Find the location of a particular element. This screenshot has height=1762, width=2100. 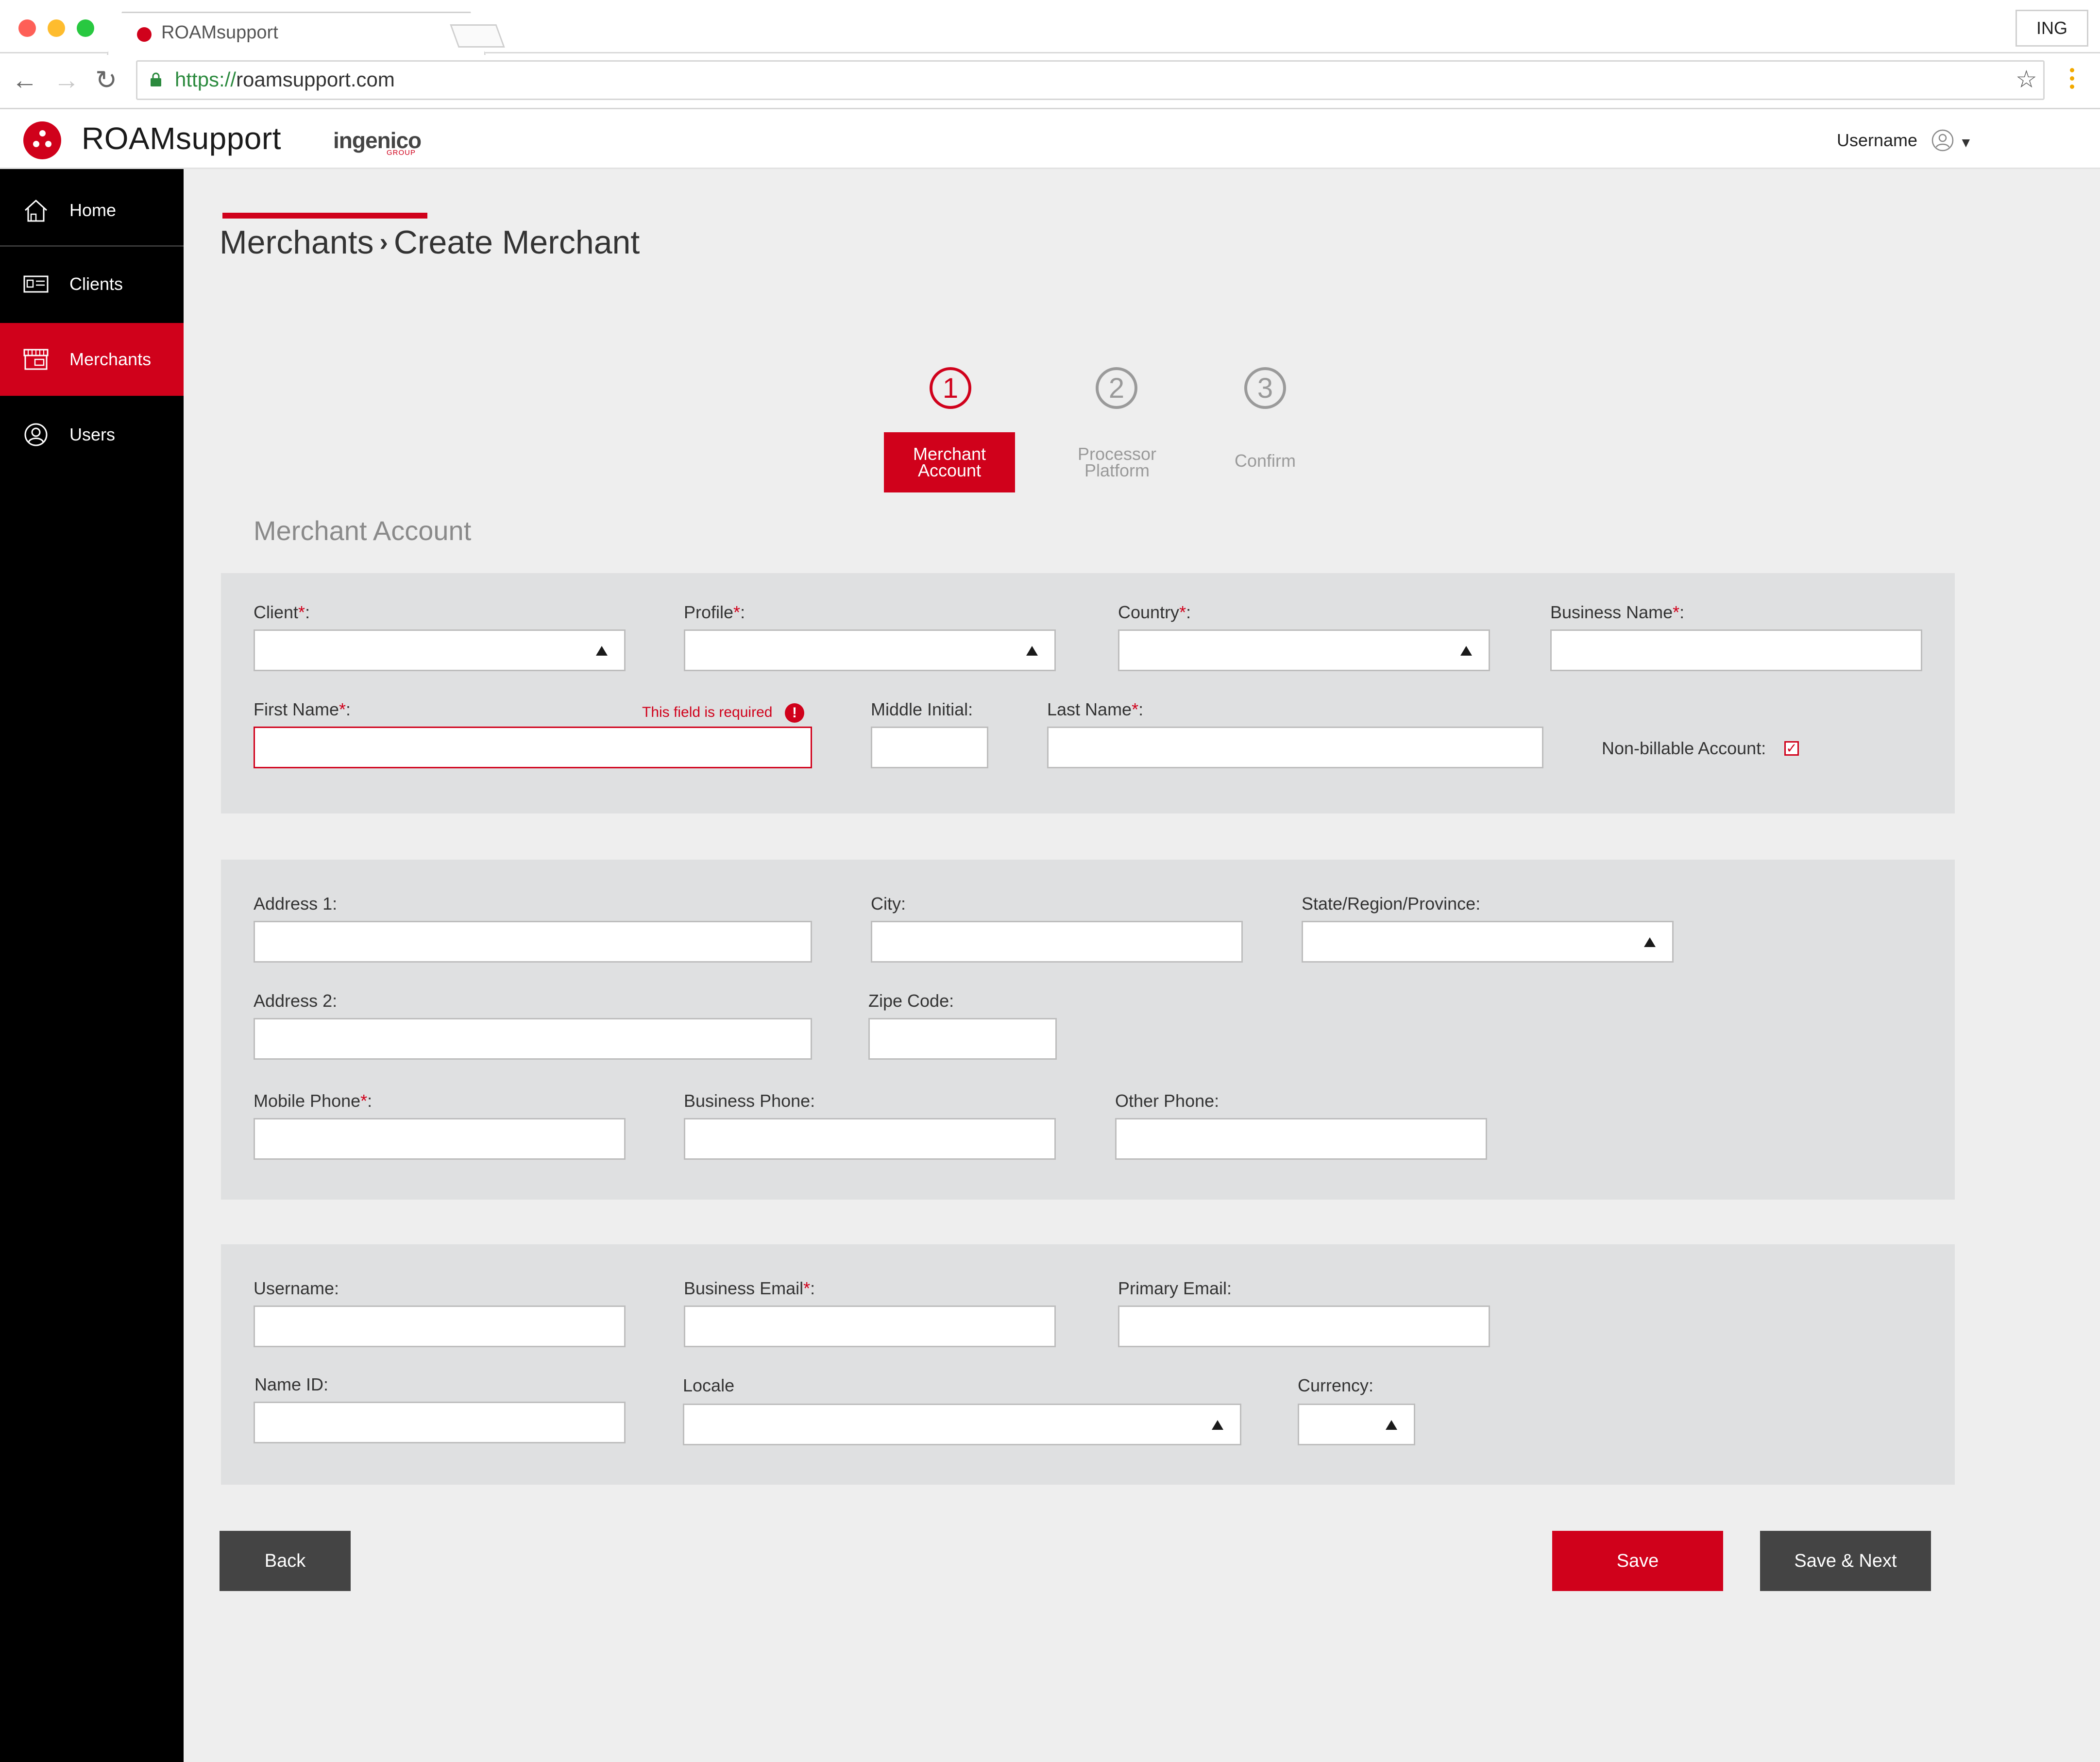

sidebar-item-label: Users is located at coordinates (92, 434).